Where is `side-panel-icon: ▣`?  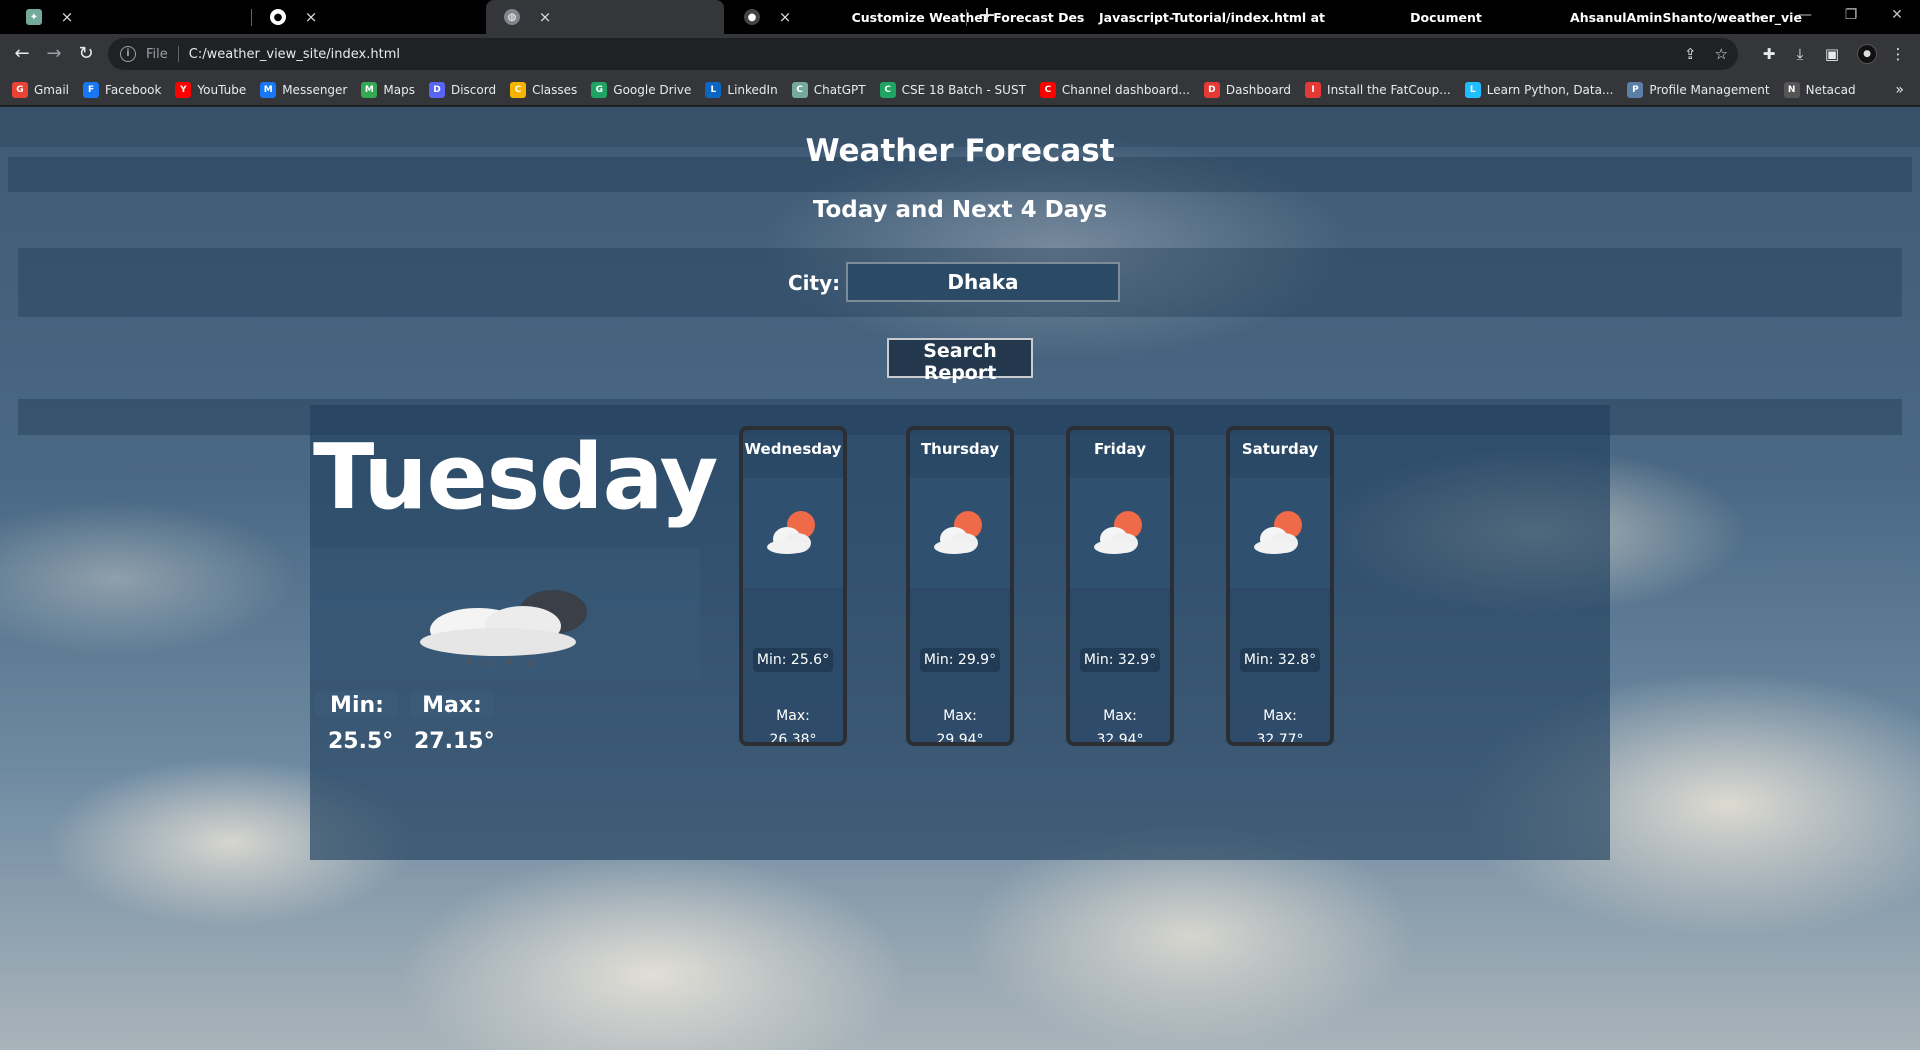
side-panel-icon: ▣ is located at coordinates (1832, 54).